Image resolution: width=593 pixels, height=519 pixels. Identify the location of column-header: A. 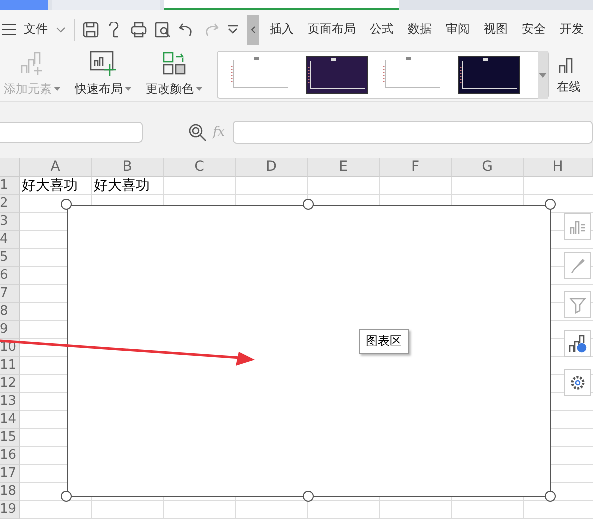
(56, 167).